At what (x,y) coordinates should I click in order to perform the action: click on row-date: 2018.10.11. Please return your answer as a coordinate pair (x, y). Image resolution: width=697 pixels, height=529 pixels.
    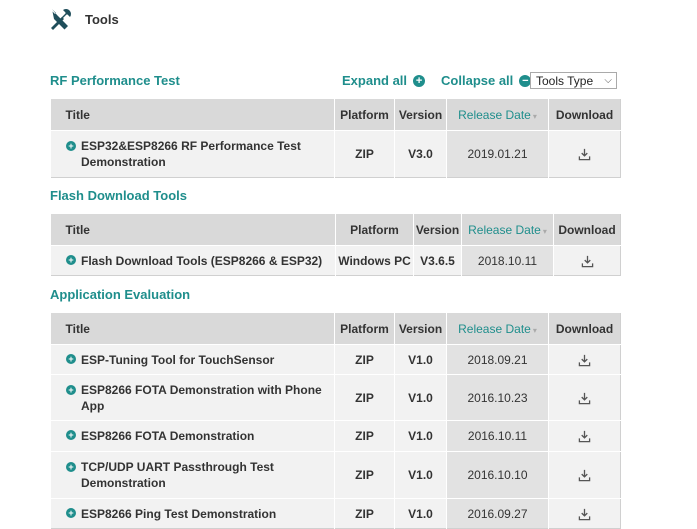
    Looking at the image, I should click on (507, 260).